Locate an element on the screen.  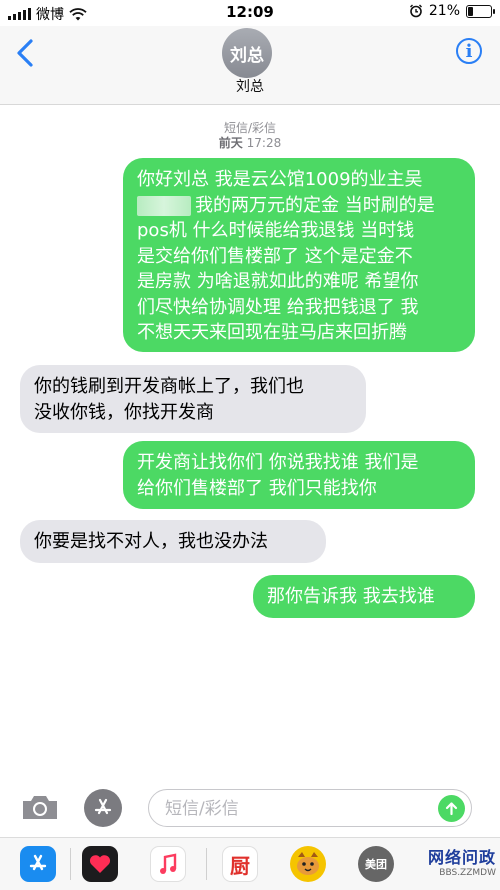
message-bubble-outgoing: 那你告诉我 我去找谁 is located at coordinates (364, 596).